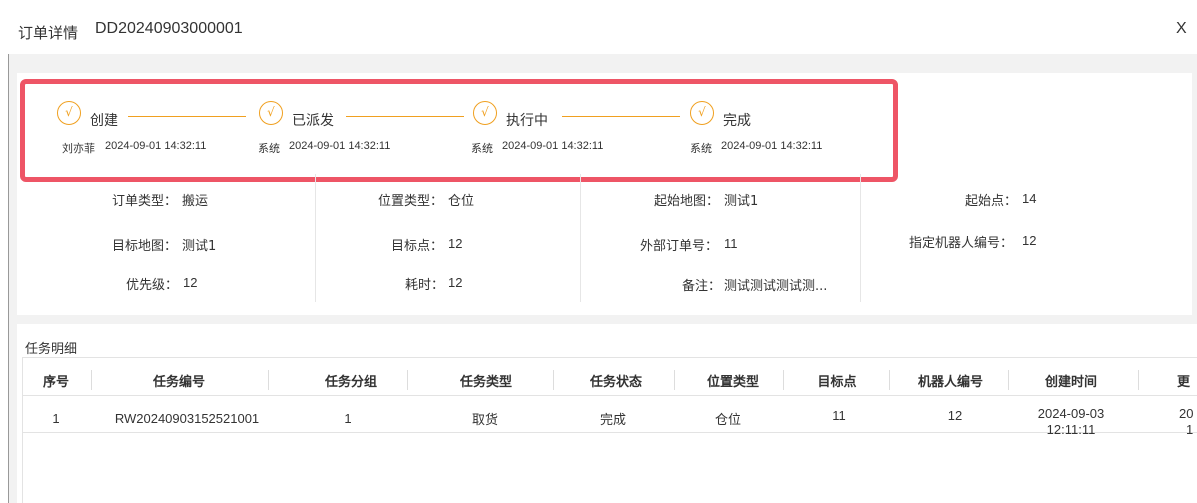  What do you see at coordinates (1070, 382) in the screenshot?
I see `col-header-created: 创建时间` at bounding box center [1070, 382].